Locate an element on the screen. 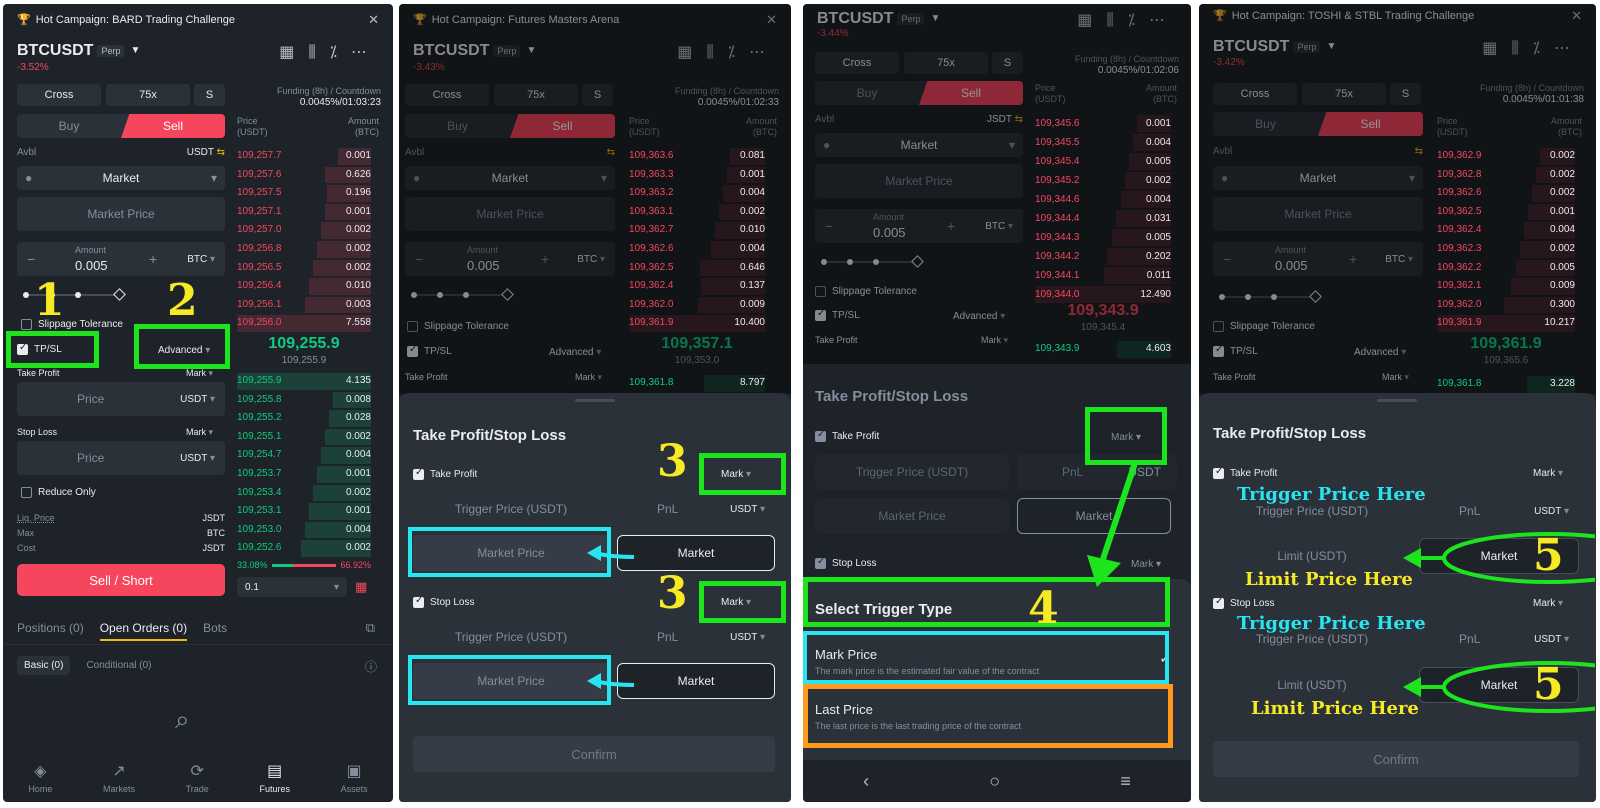 This screenshot has height=808, width=1600. nav-futures: ▤ Futures is located at coordinates (274, 777).